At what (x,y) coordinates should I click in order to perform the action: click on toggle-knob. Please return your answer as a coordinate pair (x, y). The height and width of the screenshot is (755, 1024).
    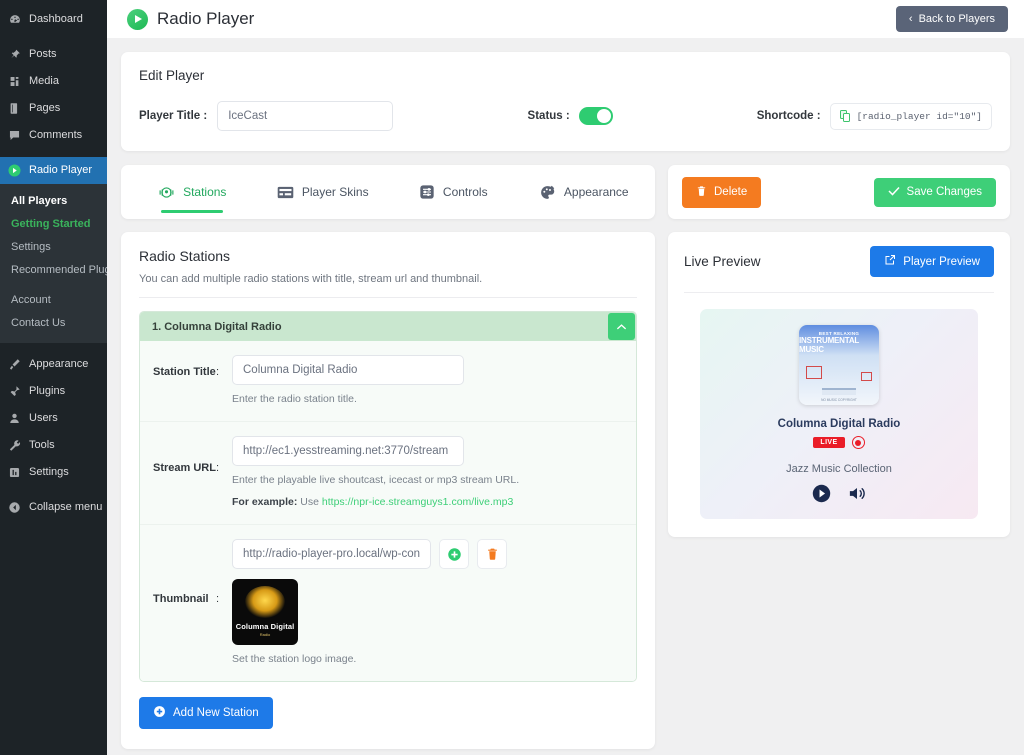
    Looking at the image, I should click on (603, 116).